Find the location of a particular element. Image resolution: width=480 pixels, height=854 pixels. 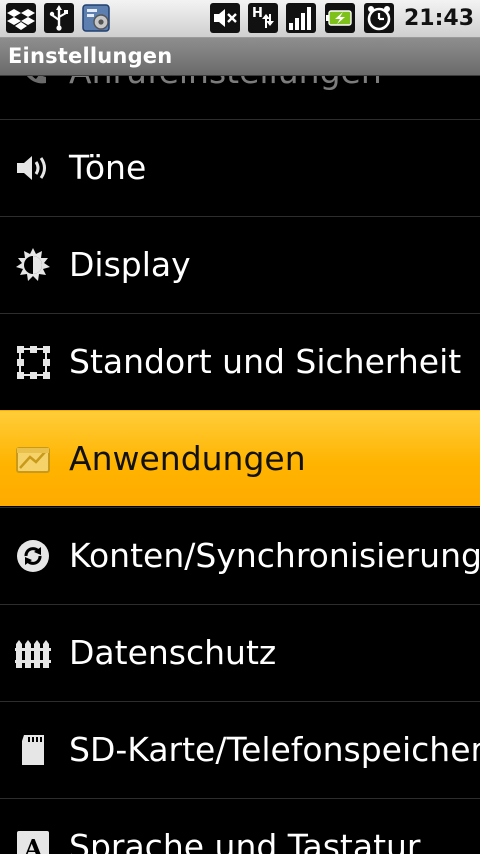

title-bar: Einstellungen is located at coordinates (240, 57).